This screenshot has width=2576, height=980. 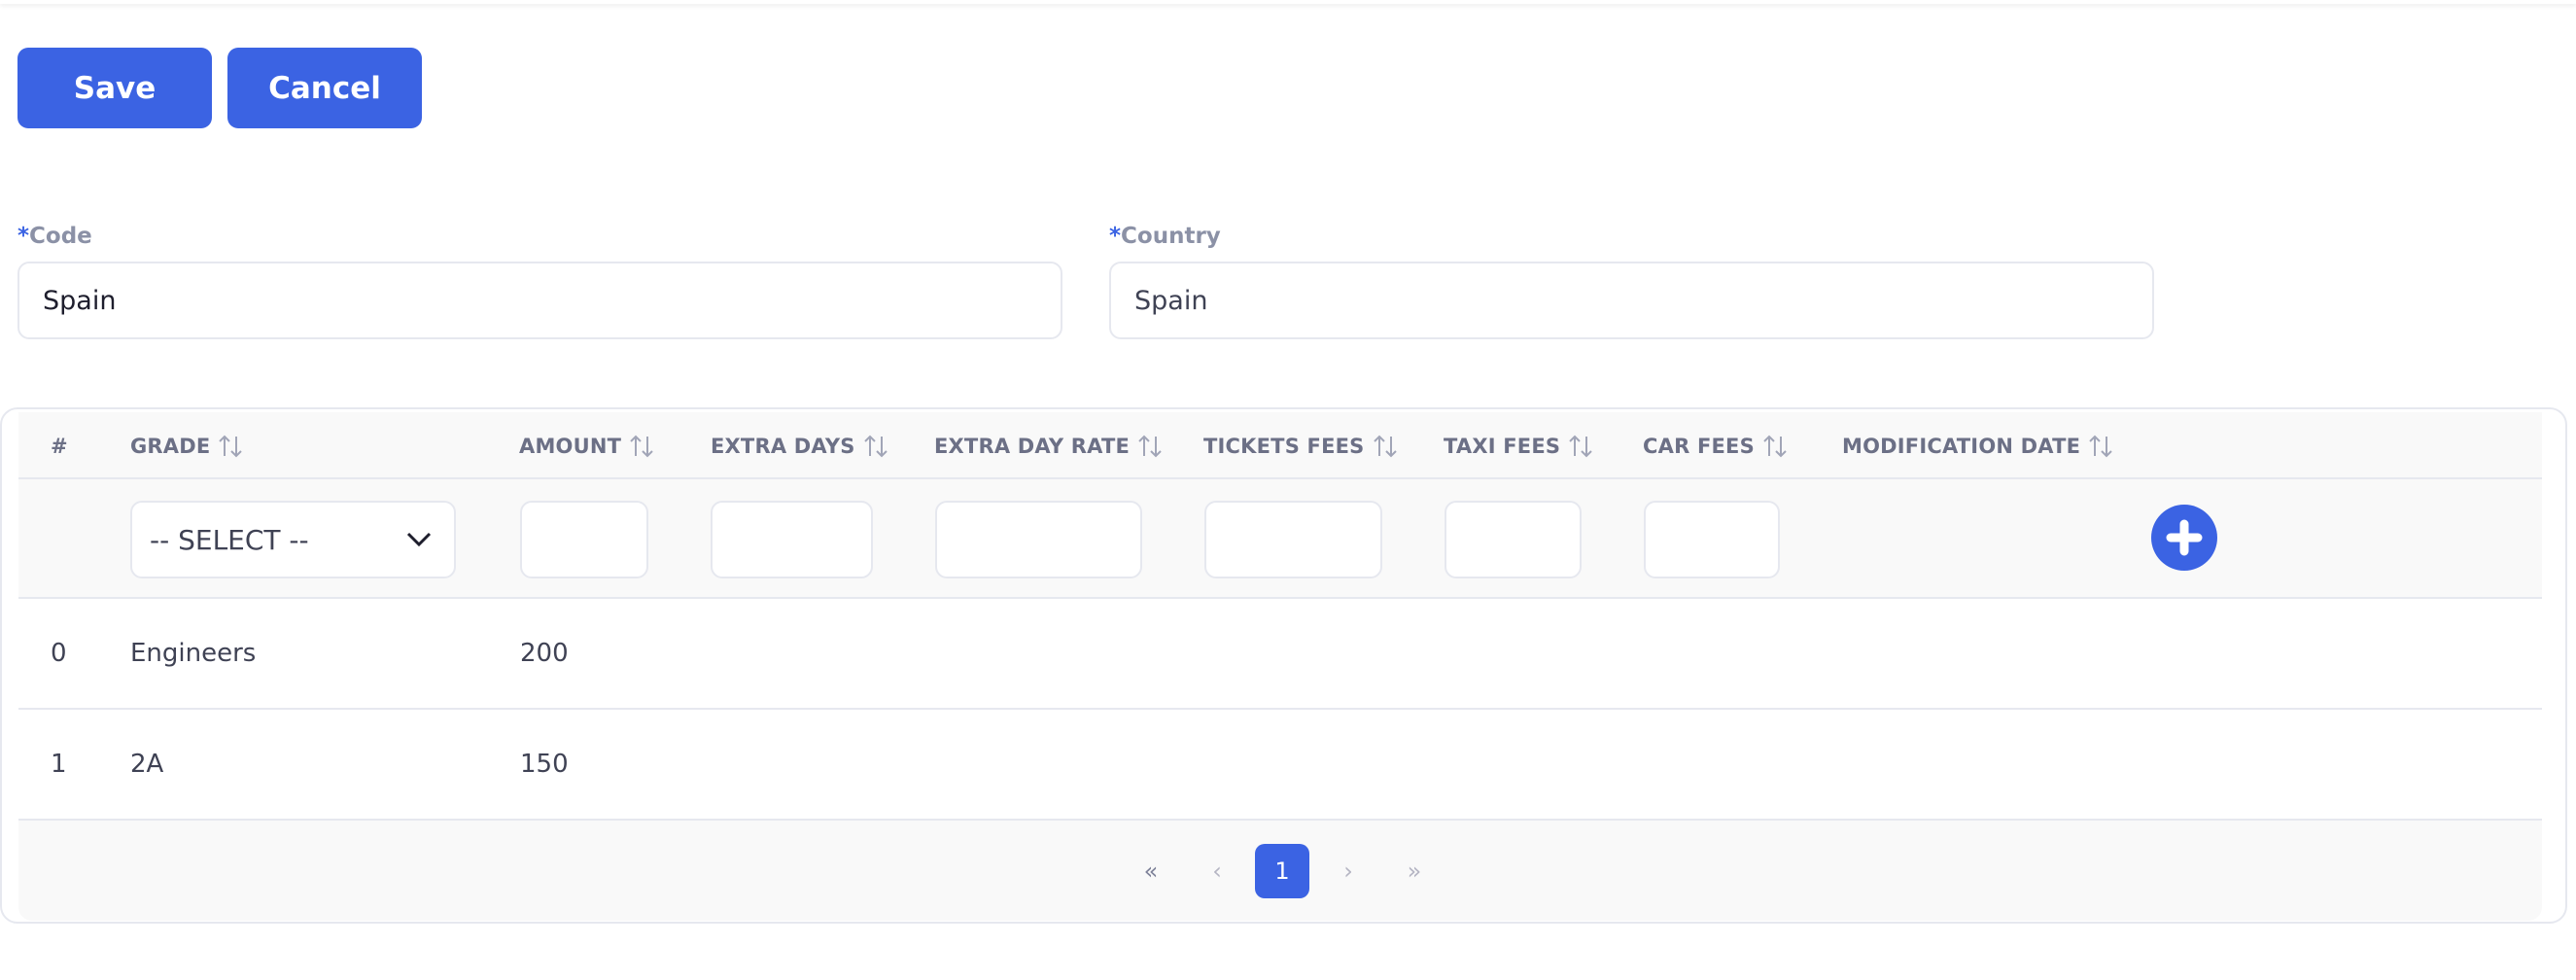 What do you see at coordinates (584, 539) in the screenshot?
I see `amount-input` at bounding box center [584, 539].